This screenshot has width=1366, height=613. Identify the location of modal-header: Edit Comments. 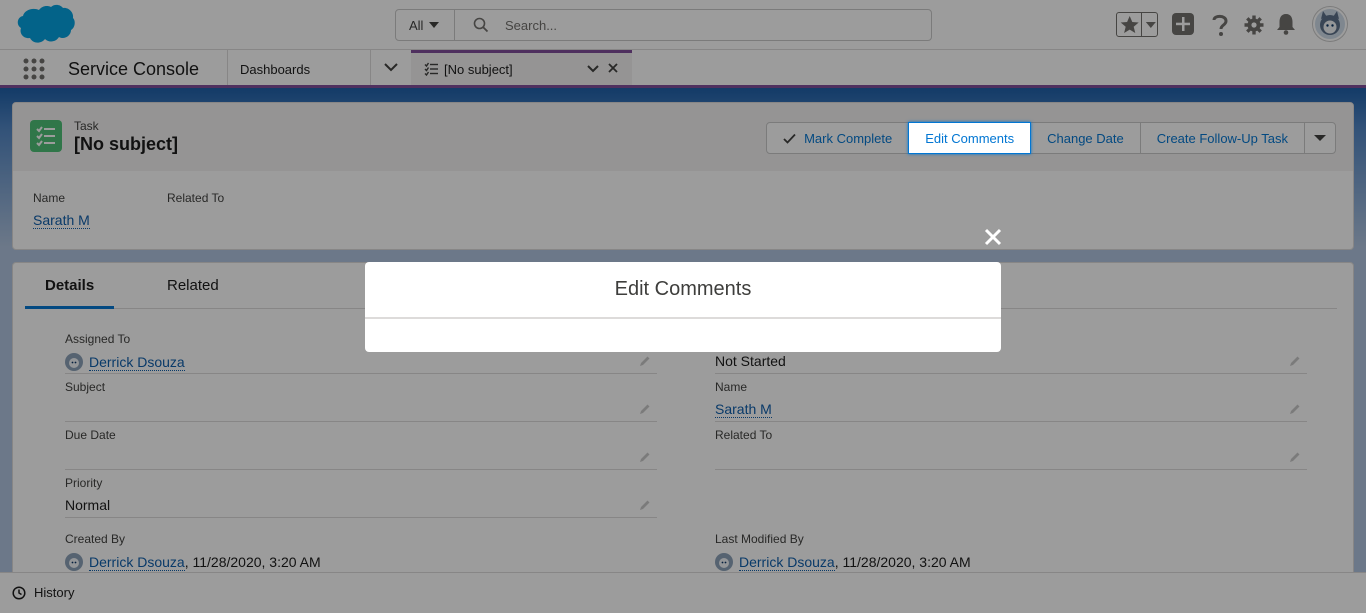
(683, 290).